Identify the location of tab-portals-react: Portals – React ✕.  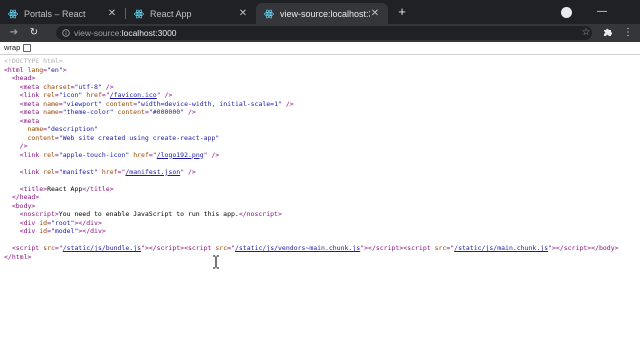
(62, 13).